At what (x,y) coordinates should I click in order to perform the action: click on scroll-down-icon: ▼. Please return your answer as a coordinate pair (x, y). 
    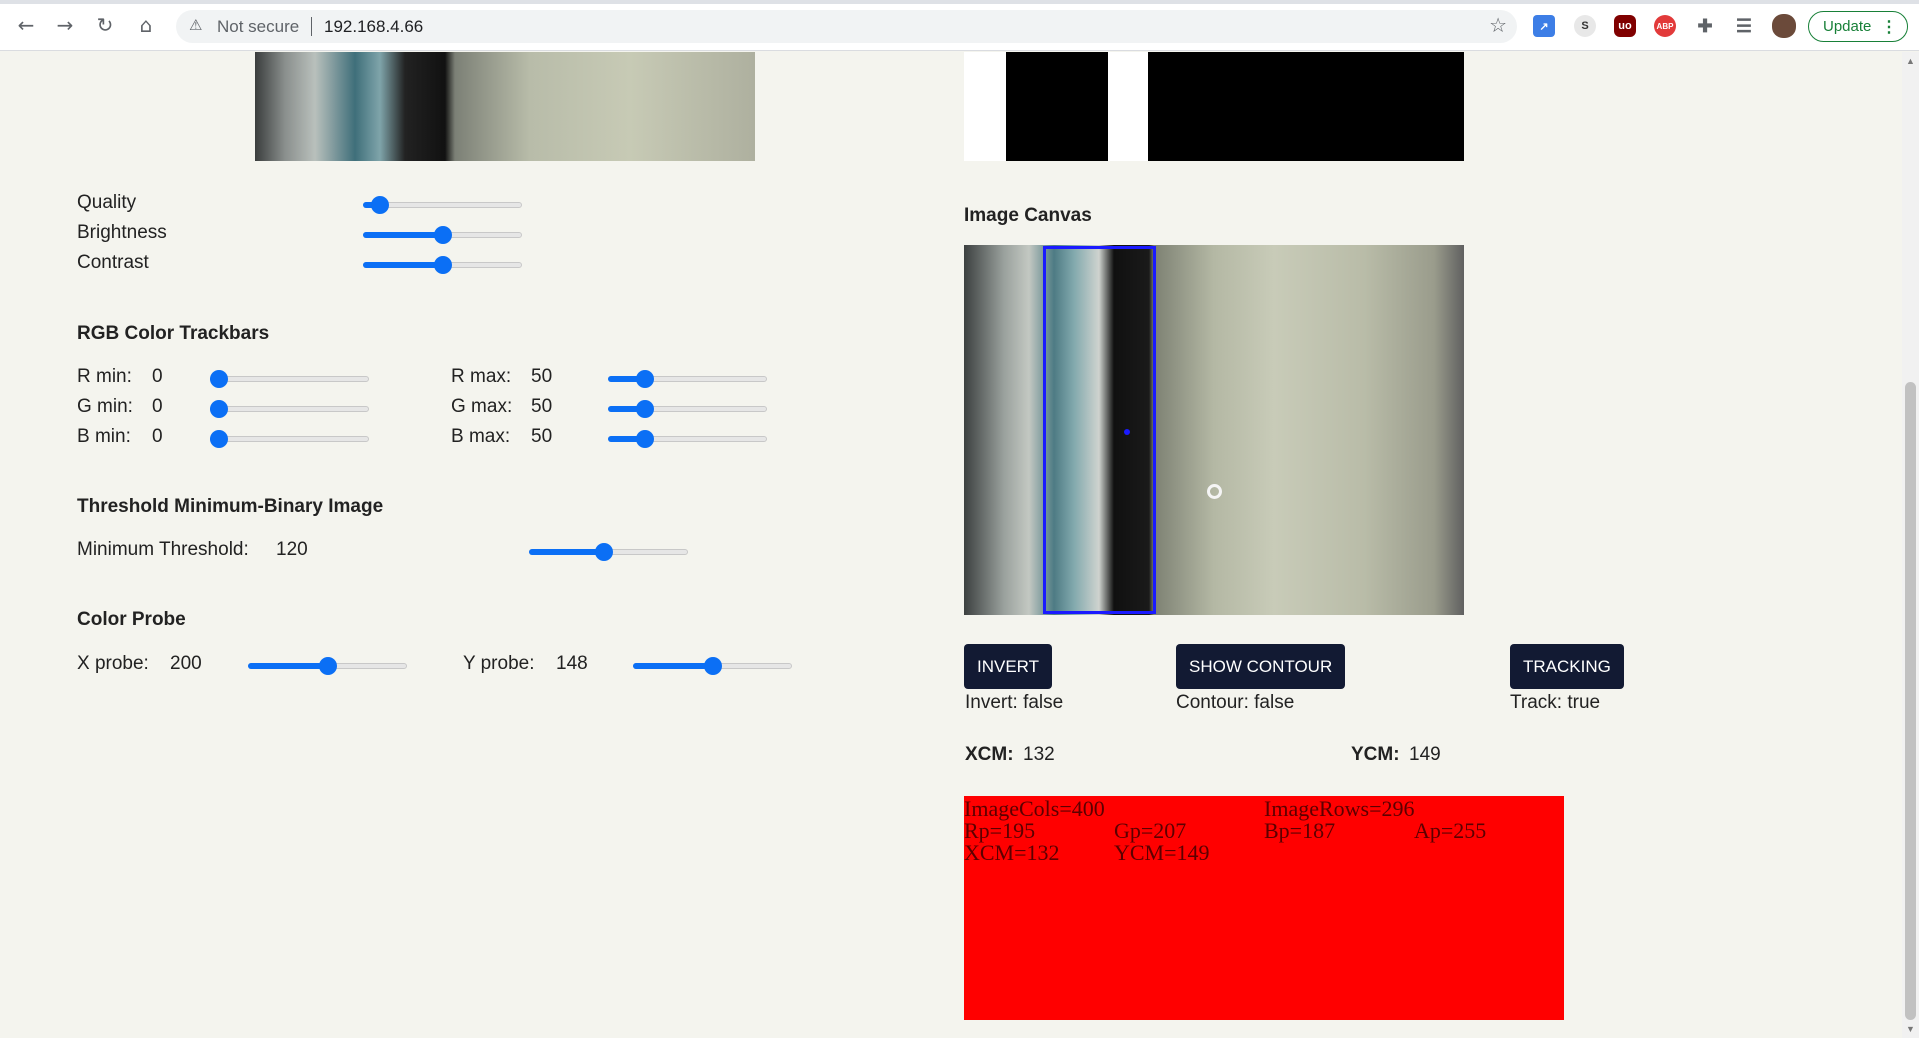
    Looking at the image, I should click on (1910, 1029).